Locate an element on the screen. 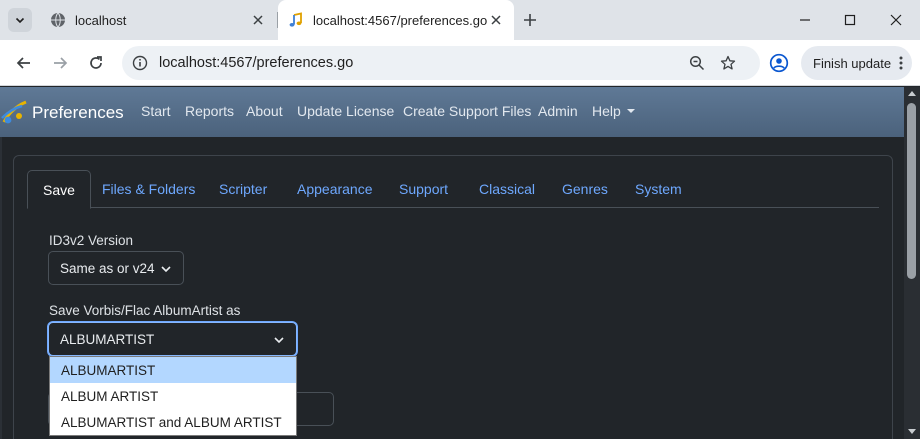 The image size is (920, 439). close-window-button is located at coordinates (896, 20).